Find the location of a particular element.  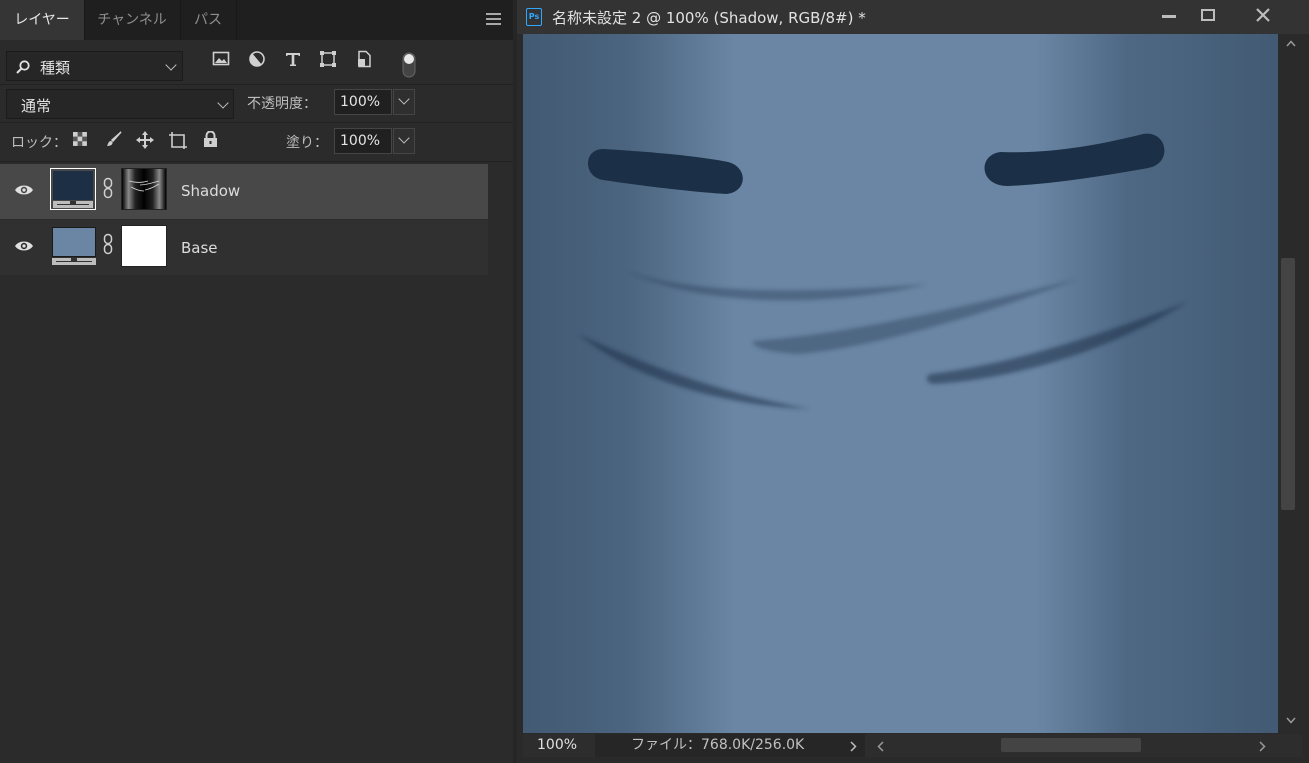

fill-label: 塗り： is located at coordinates (307, 143).